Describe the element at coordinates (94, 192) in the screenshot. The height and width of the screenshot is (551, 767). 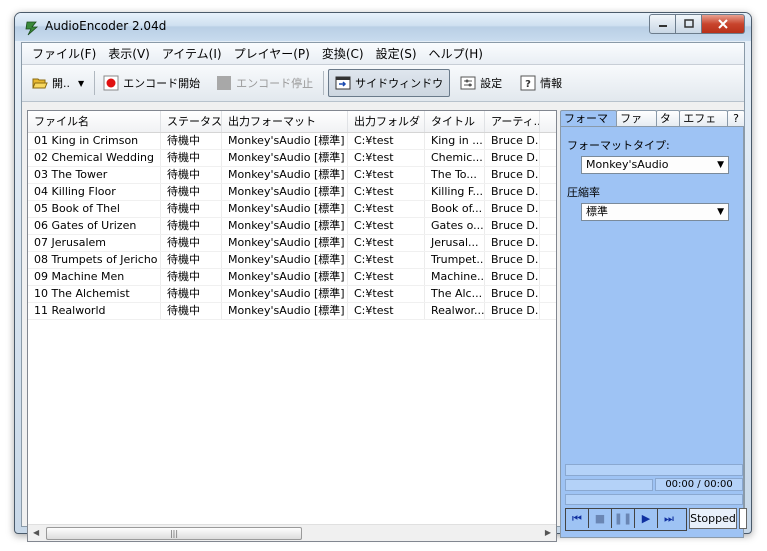
I see `cell-filename: 04 Killing Floor` at that location.